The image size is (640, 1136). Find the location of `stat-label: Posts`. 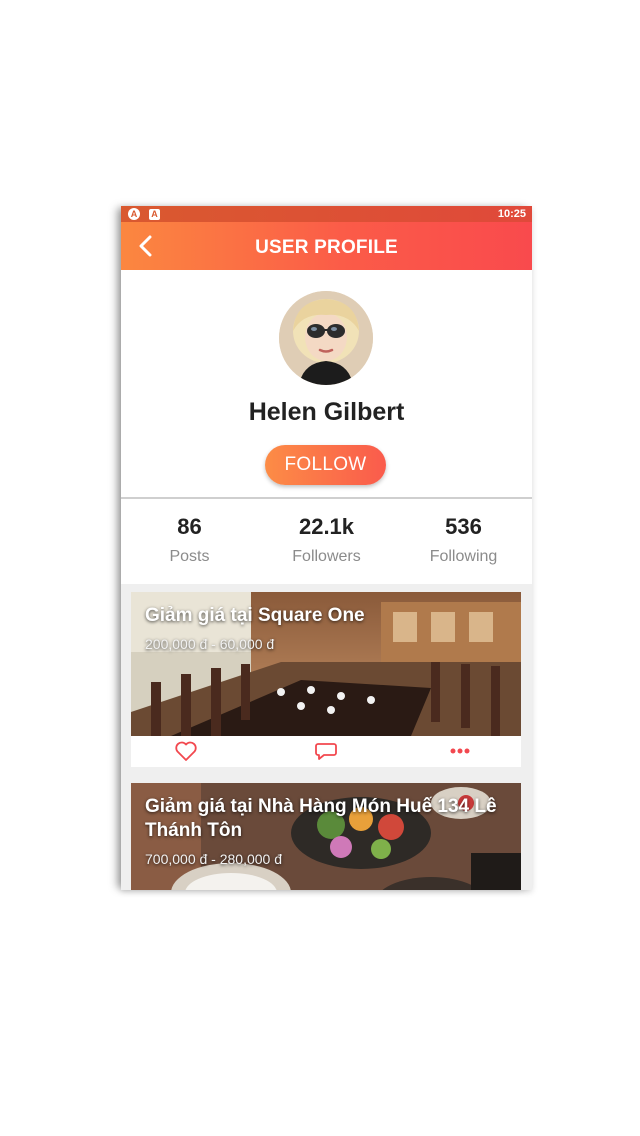

stat-label: Posts is located at coordinates (189, 556).